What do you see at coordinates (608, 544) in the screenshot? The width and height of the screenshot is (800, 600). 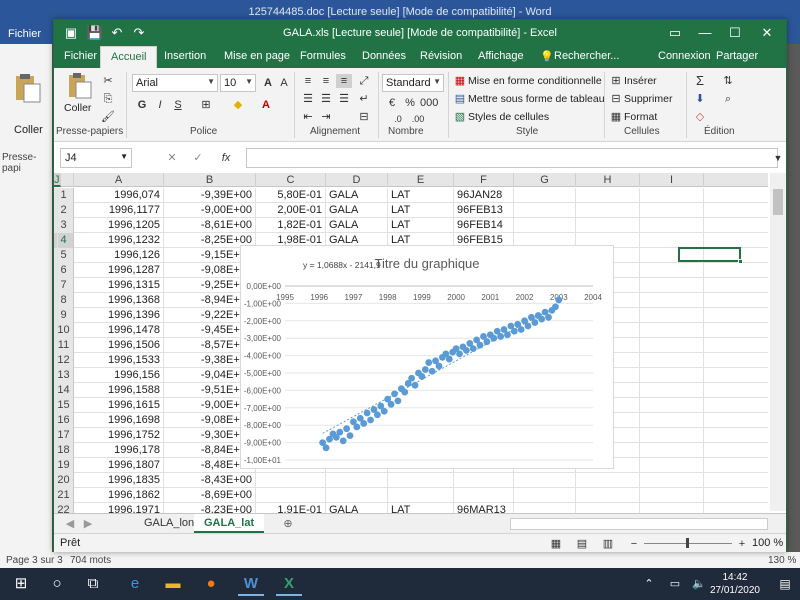 I see `page-break-icon: ▥` at bounding box center [608, 544].